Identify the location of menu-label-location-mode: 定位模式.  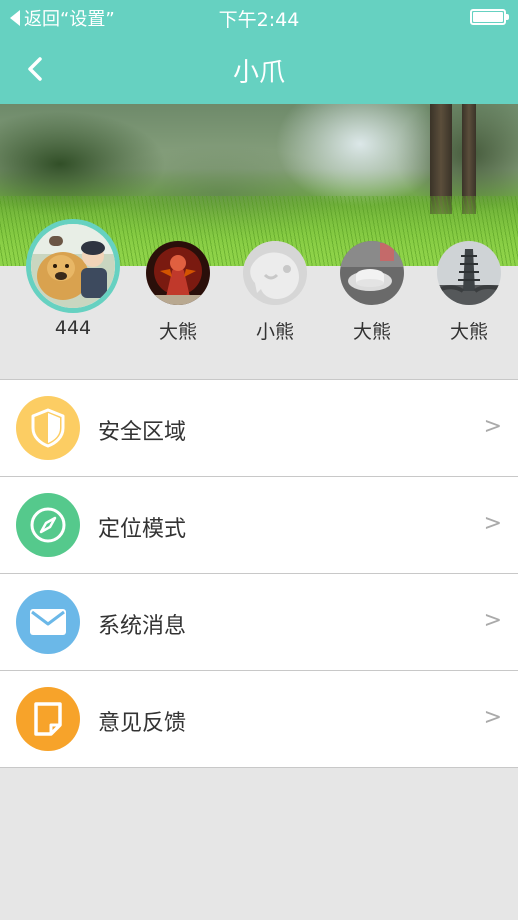
(142, 529).